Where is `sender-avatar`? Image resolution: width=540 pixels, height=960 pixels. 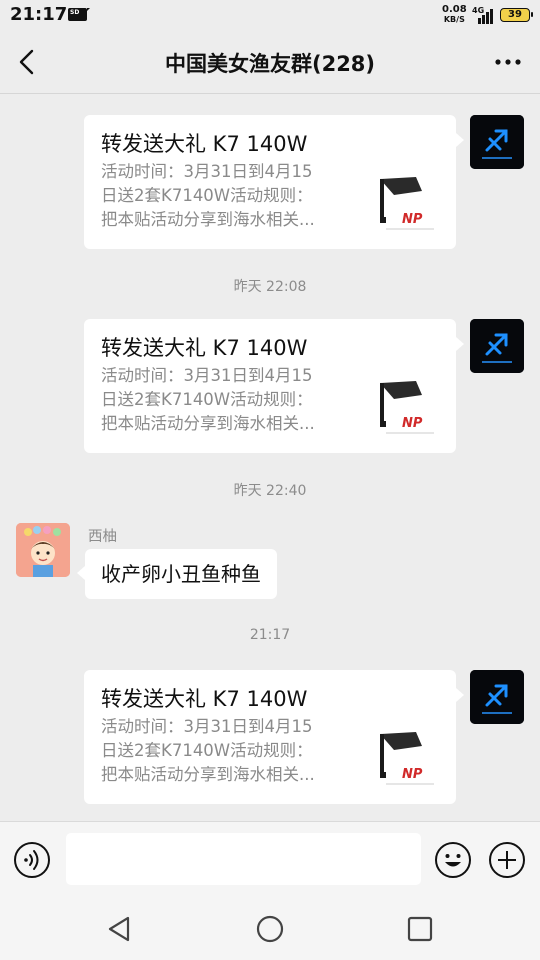 sender-avatar is located at coordinates (43, 550).